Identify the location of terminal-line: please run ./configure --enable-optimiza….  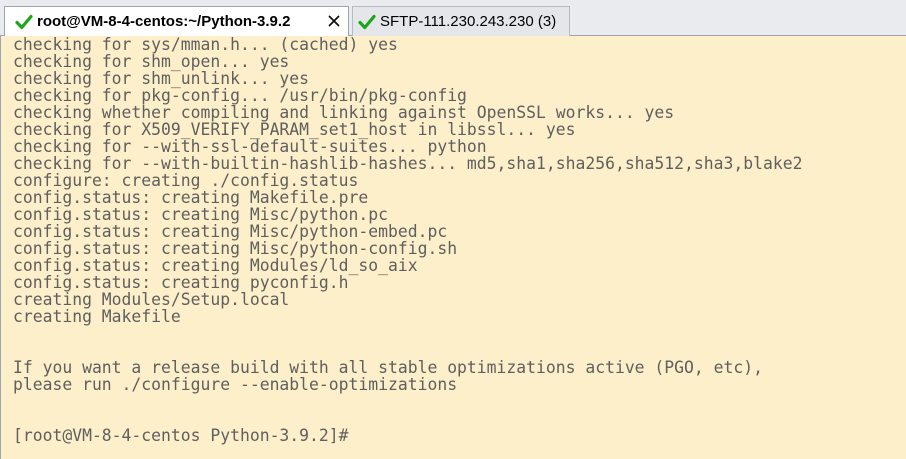
(235, 384).